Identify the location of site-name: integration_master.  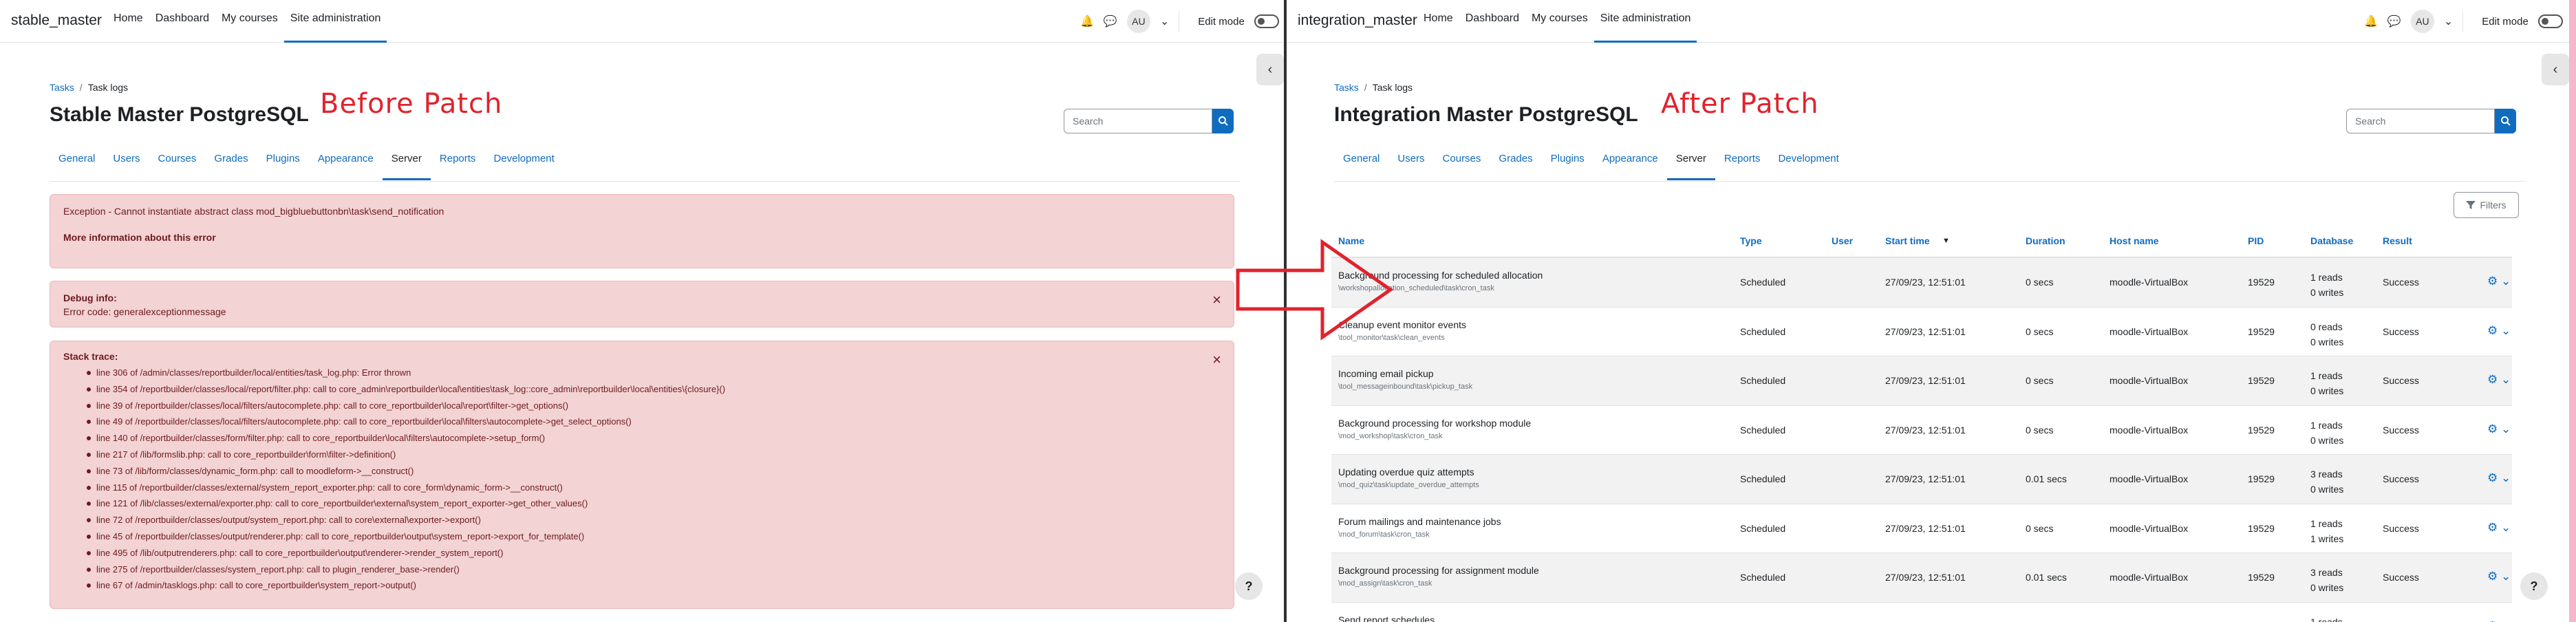
(1357, 20).